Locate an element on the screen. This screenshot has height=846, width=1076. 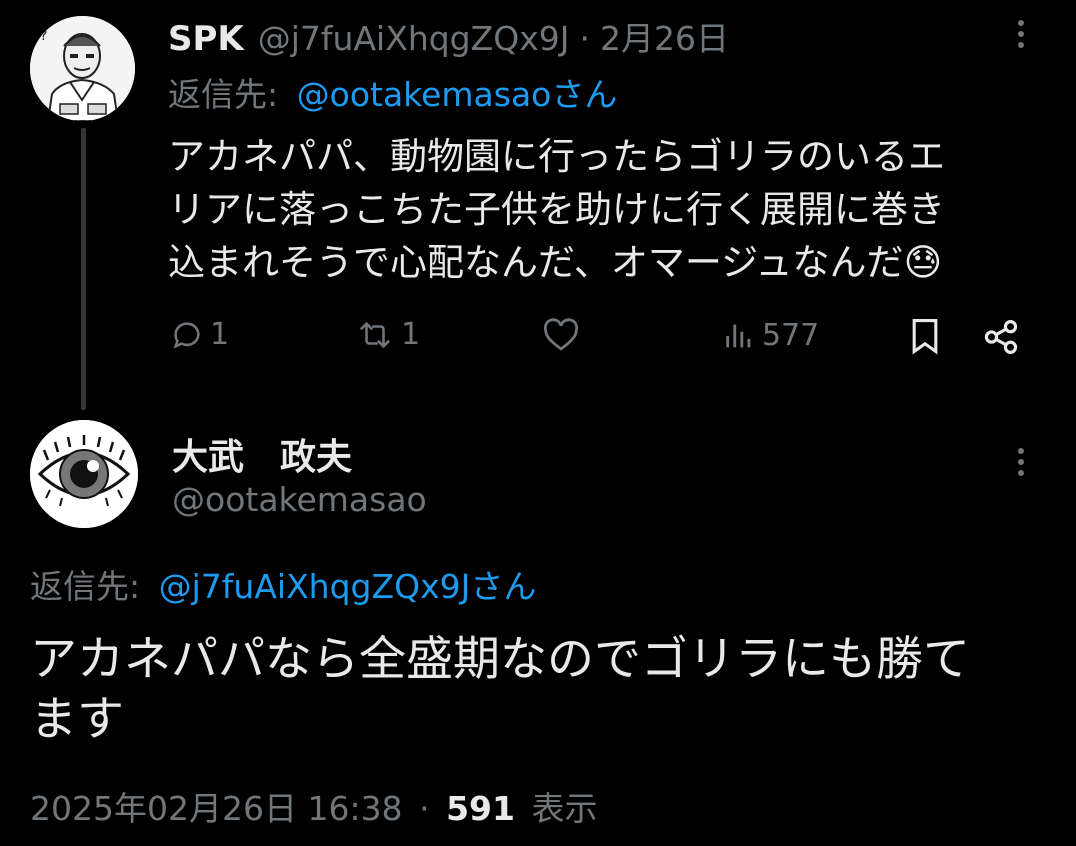
tweet-text-line: リアに落っこちた子供を助けに行く展開に巻き is located at coordinates (556, 209).